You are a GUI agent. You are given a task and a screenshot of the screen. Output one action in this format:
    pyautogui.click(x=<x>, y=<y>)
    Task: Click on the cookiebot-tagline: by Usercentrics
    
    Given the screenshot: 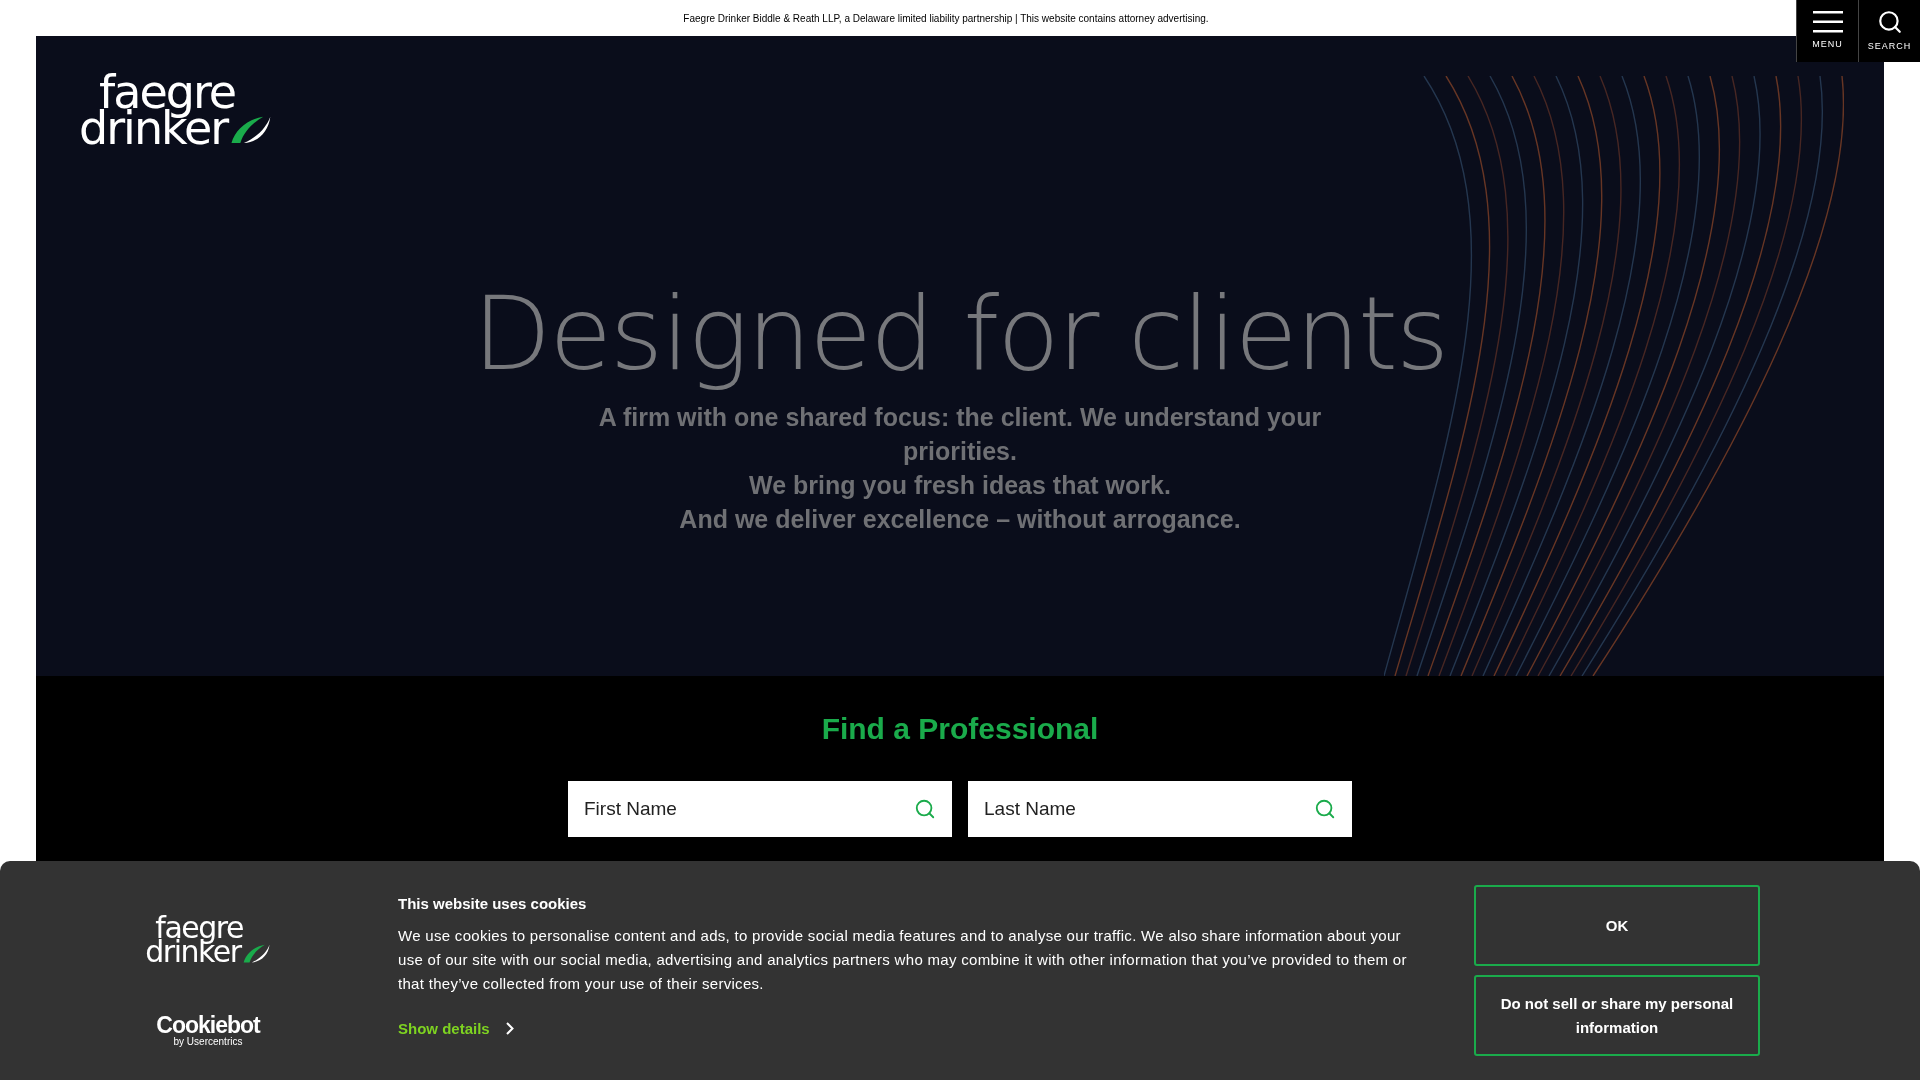 What is the action you would take?
    pyautogui.click(x=208, y=1042)
    